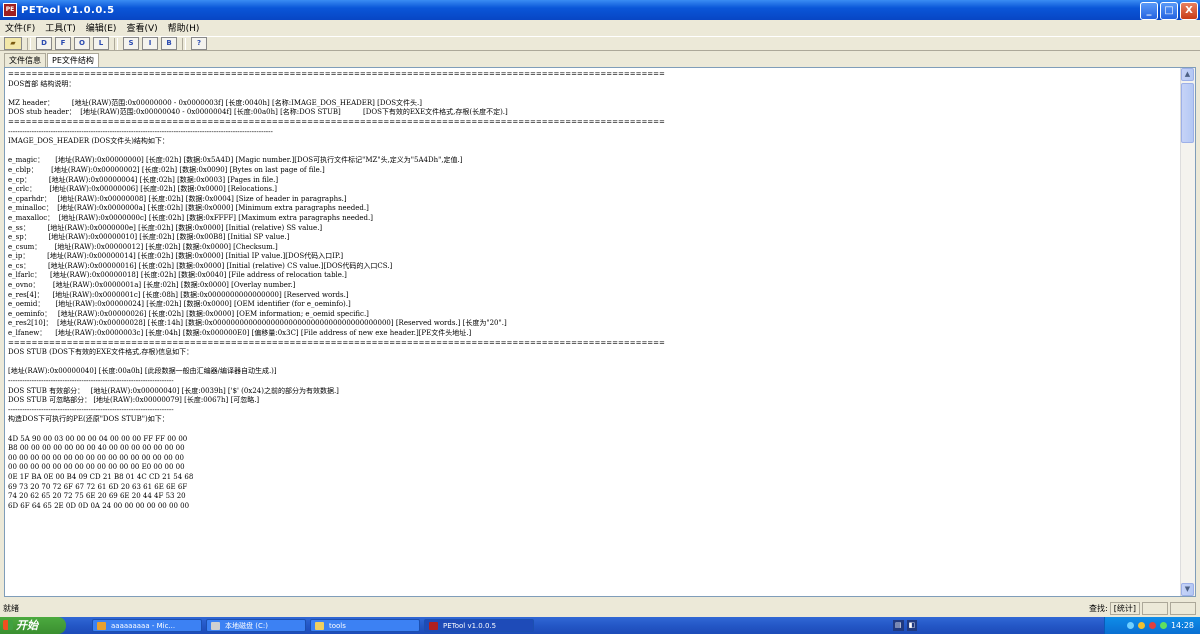  I want to click on folder-icon, so click(319, 626).